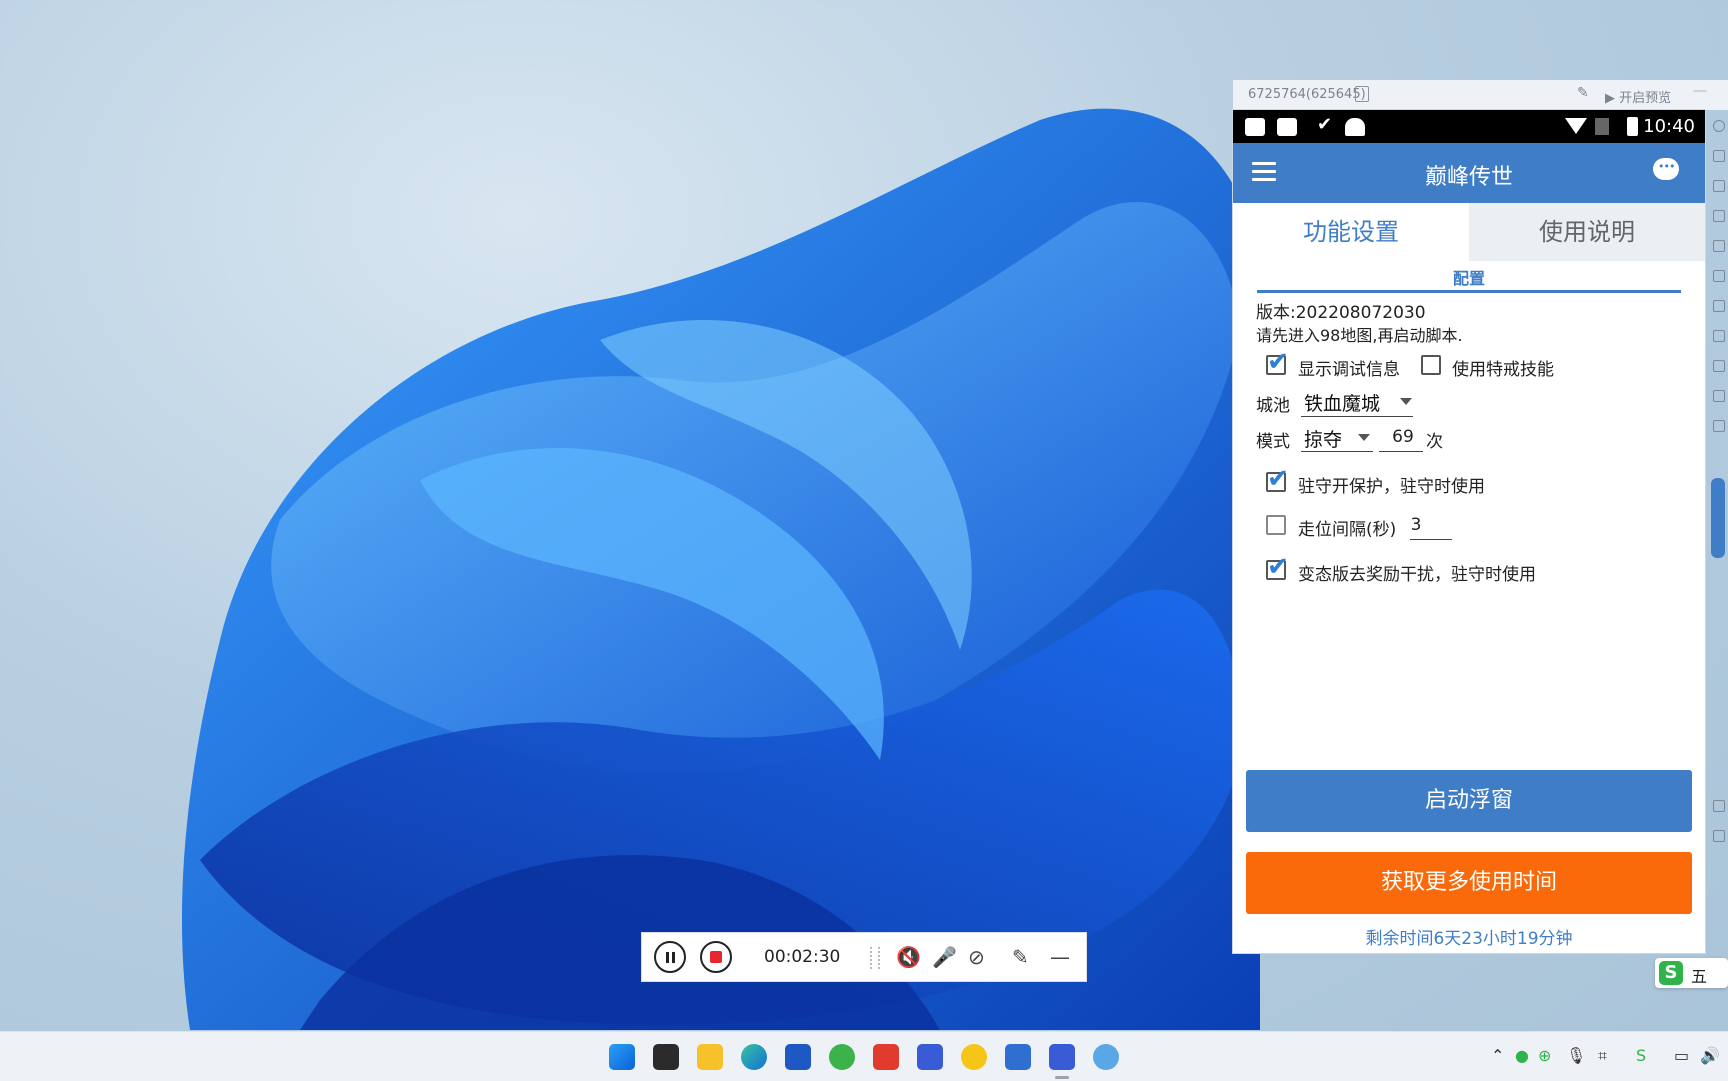 This screenshot has width=1728, height=1081. What do you see at coordinates (875, 958) in the screenshot?
I see `drag-handle` at bounding box center [875, 958].